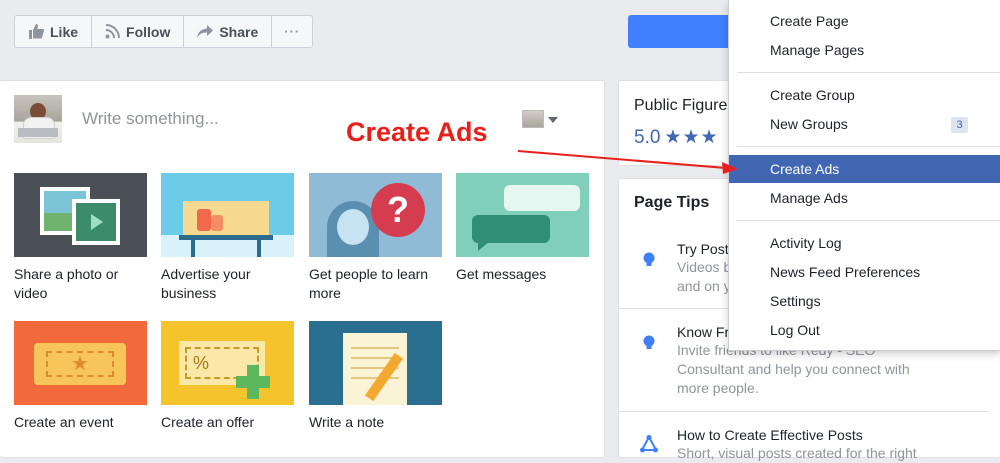 The height and width of the screenshot is (463, 1000). Describe the element at coordinates (417, 132) in the screenshot. I see `annotation-label: Create Ads` at that location.